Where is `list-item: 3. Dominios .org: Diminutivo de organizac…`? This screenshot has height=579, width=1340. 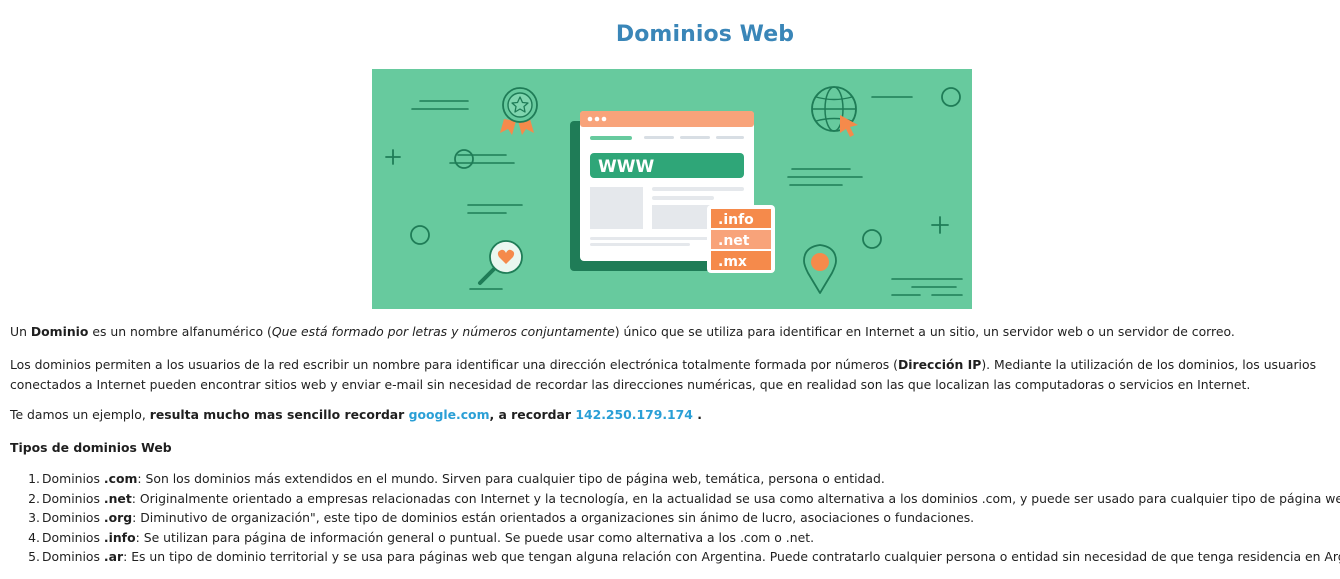 list-item: 3. Dominios .org: Diminutivo de organizac… is located at coordinates (684, 518).